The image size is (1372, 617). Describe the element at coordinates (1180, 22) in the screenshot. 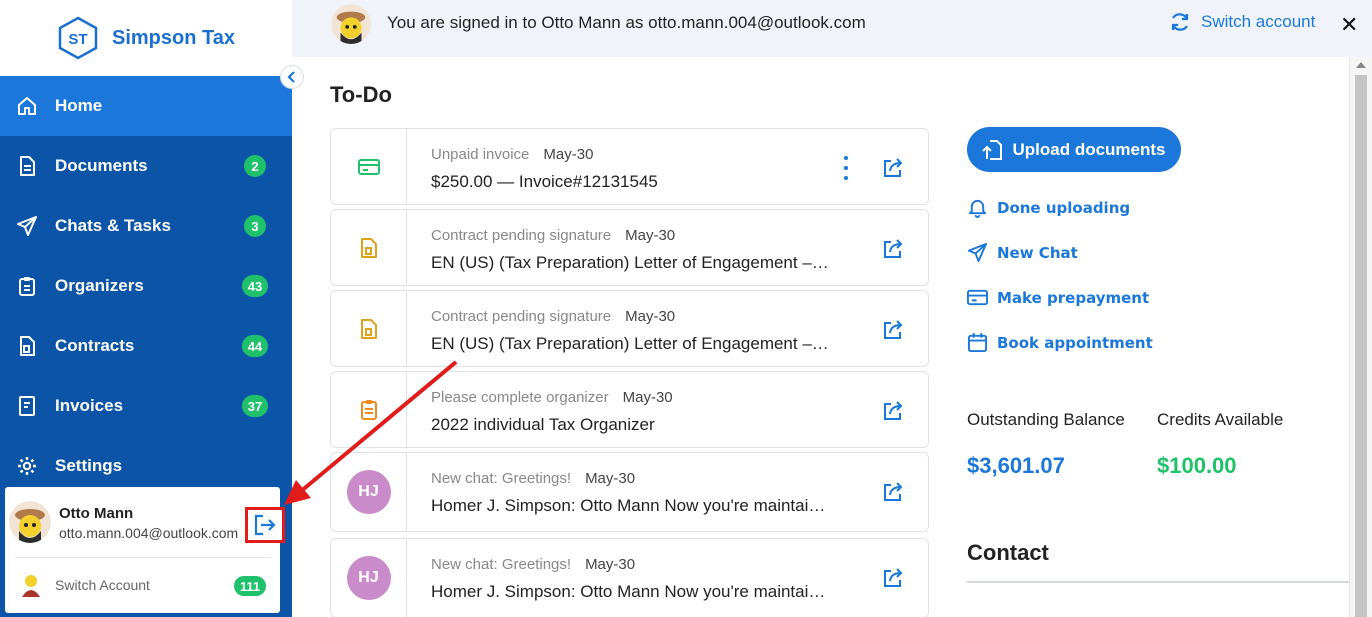

I see `refresh-icon` at that location.